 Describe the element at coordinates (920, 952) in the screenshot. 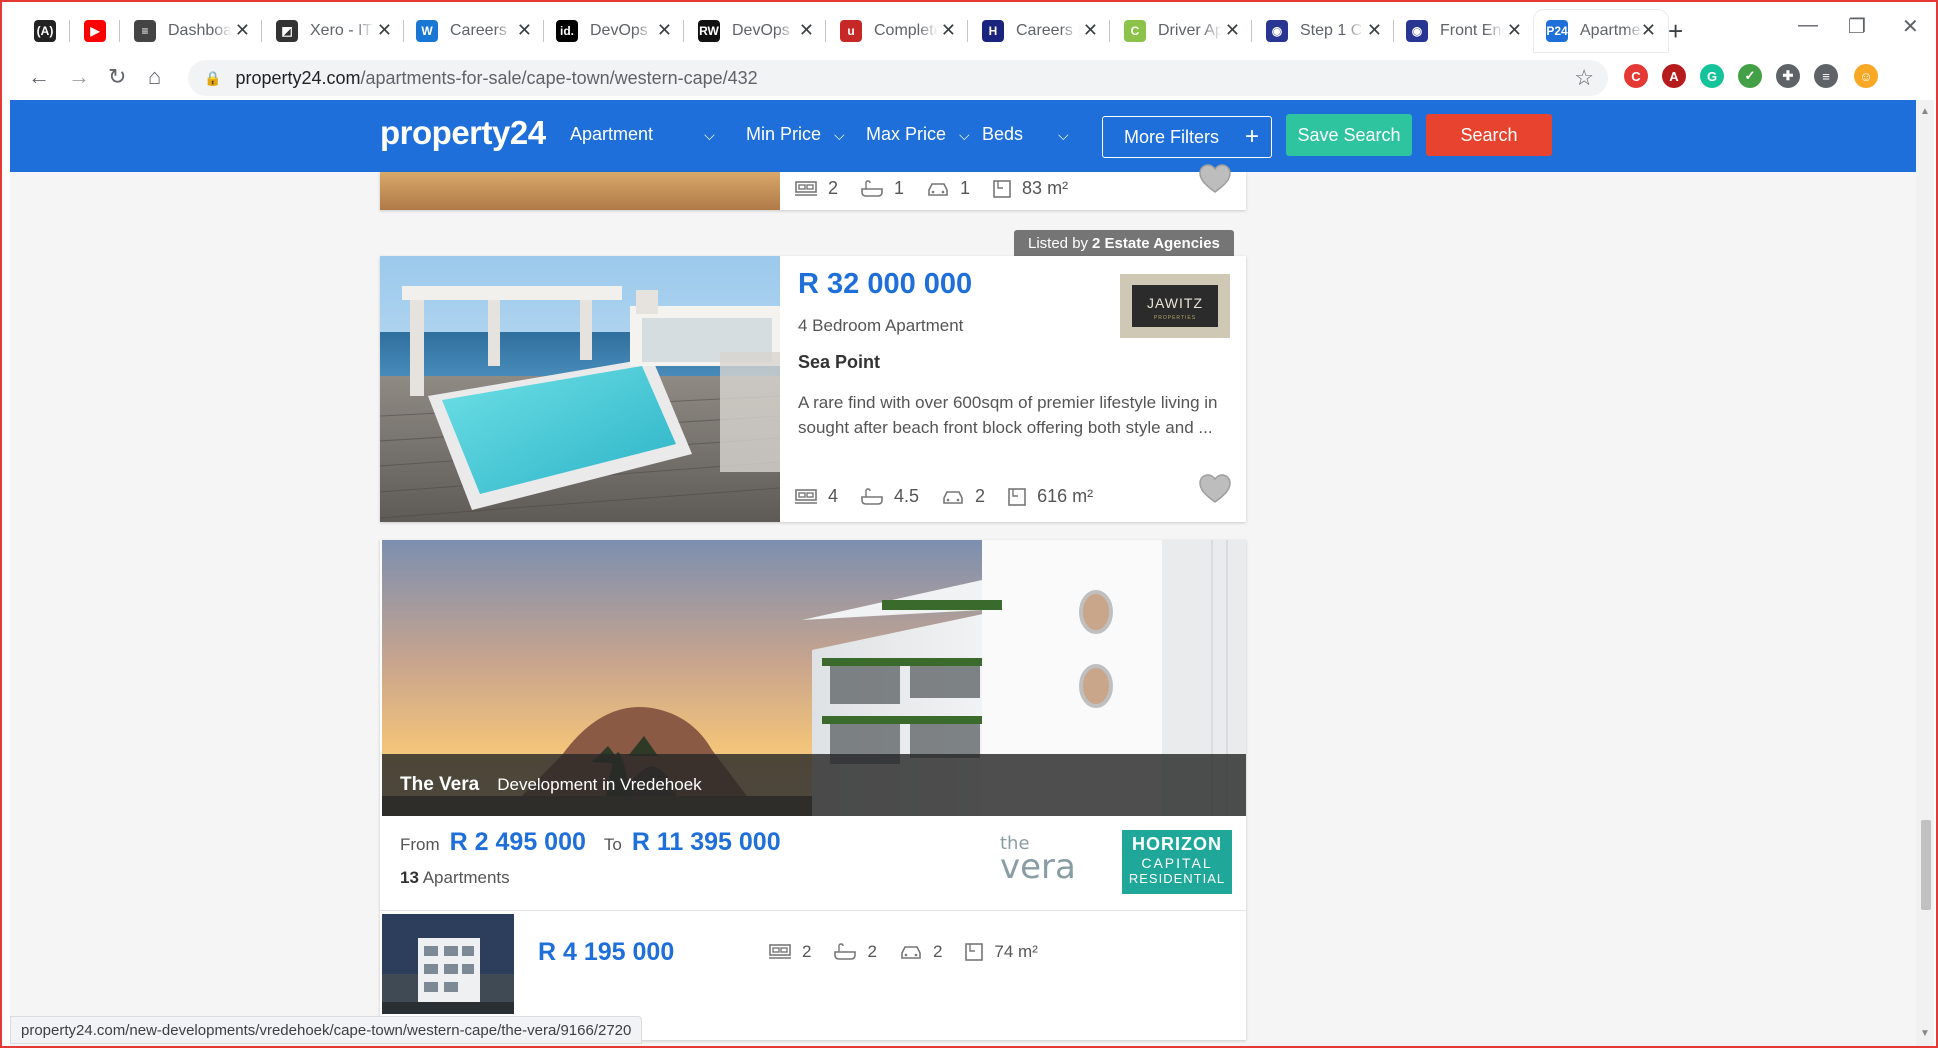

I see `parking-stat: 2` at that location.